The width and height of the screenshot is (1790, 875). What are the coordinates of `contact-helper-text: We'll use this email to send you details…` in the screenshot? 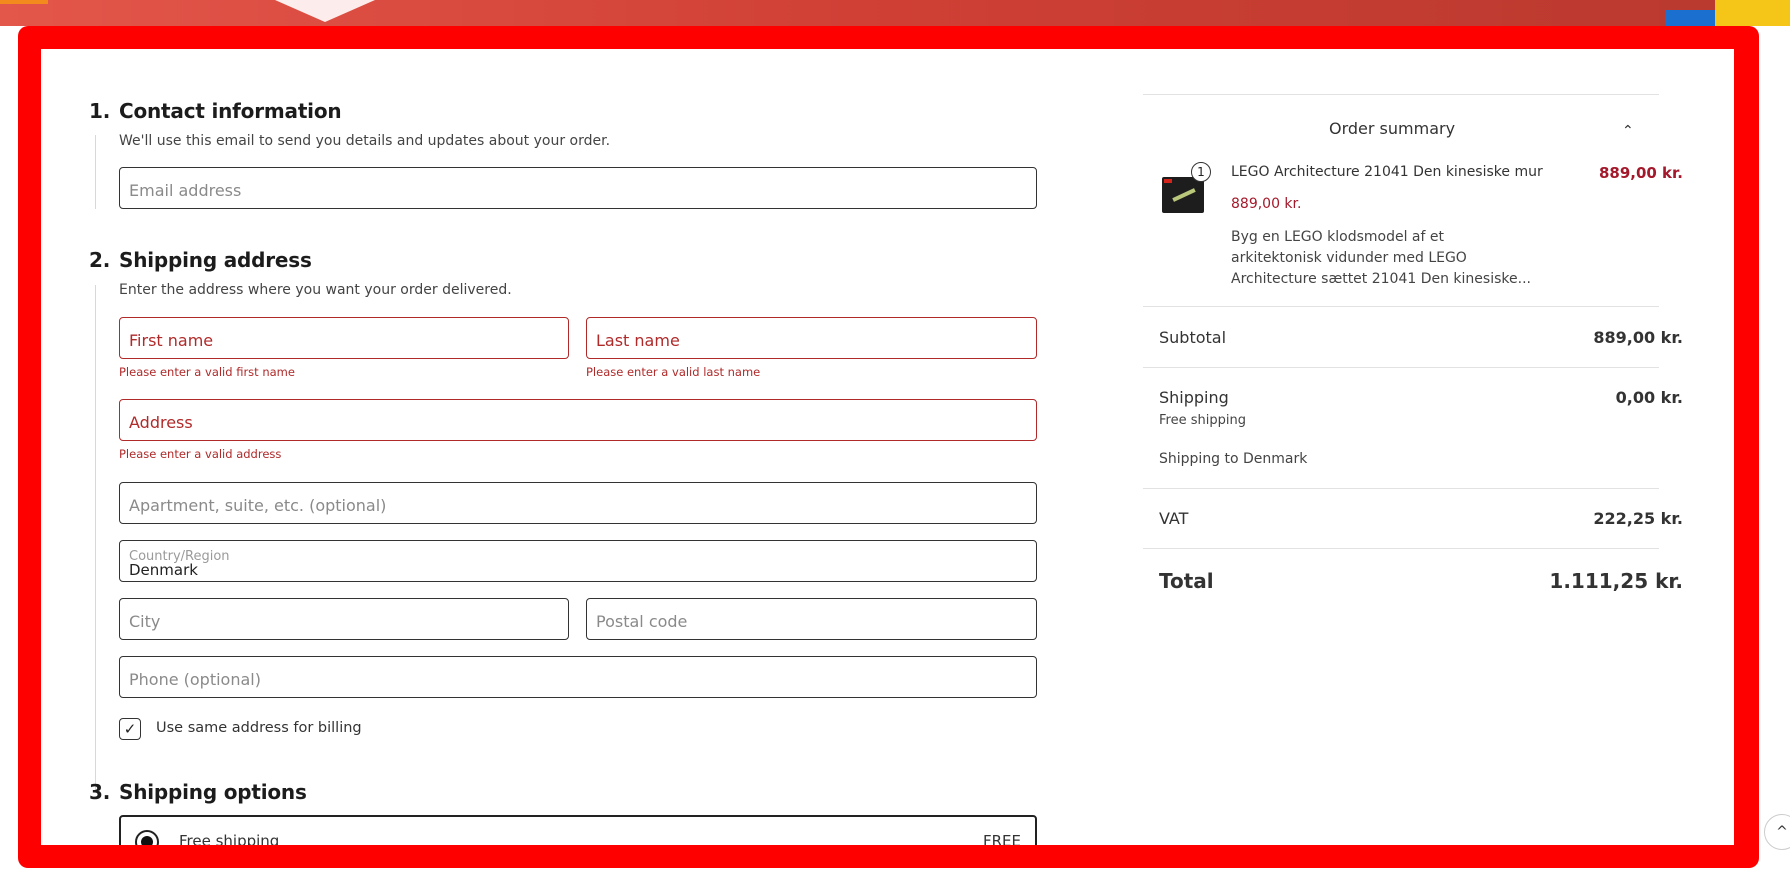 It's located at (365, 141).